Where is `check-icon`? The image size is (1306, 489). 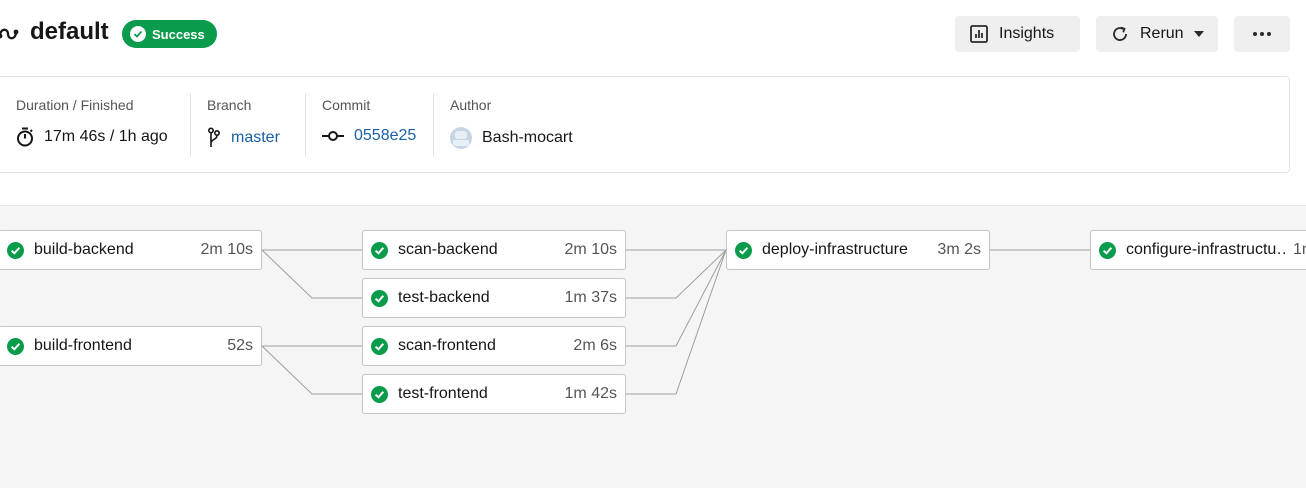 check-icon is located at coordinates (138, 34).